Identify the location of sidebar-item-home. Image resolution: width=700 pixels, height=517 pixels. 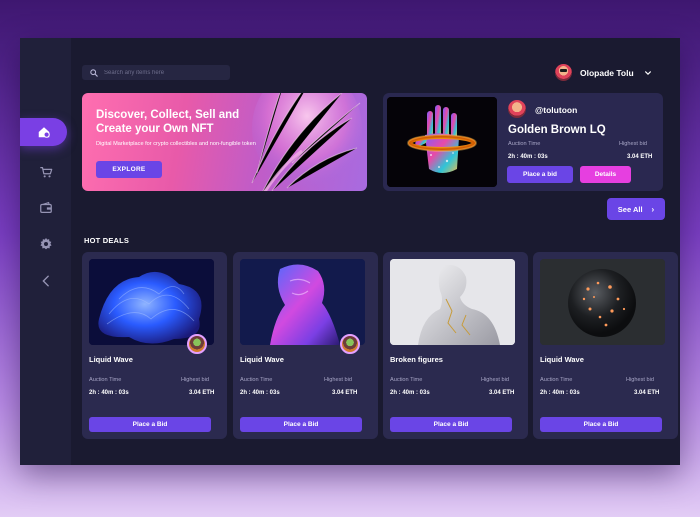
(43, 132).